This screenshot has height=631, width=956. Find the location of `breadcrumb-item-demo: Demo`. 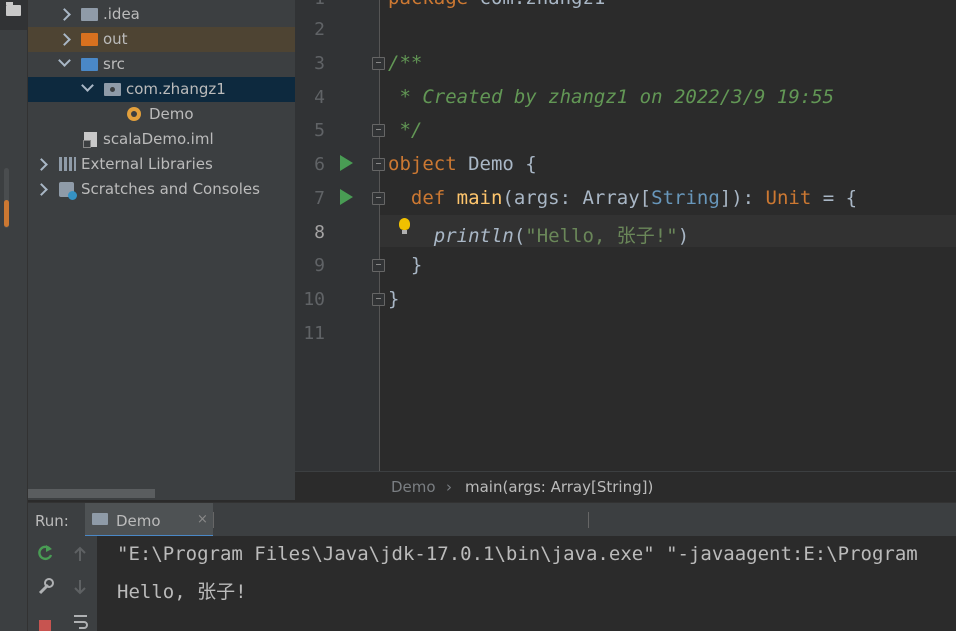

breadcrumb-item-demo: Demo is located at coordinates (413, 487).